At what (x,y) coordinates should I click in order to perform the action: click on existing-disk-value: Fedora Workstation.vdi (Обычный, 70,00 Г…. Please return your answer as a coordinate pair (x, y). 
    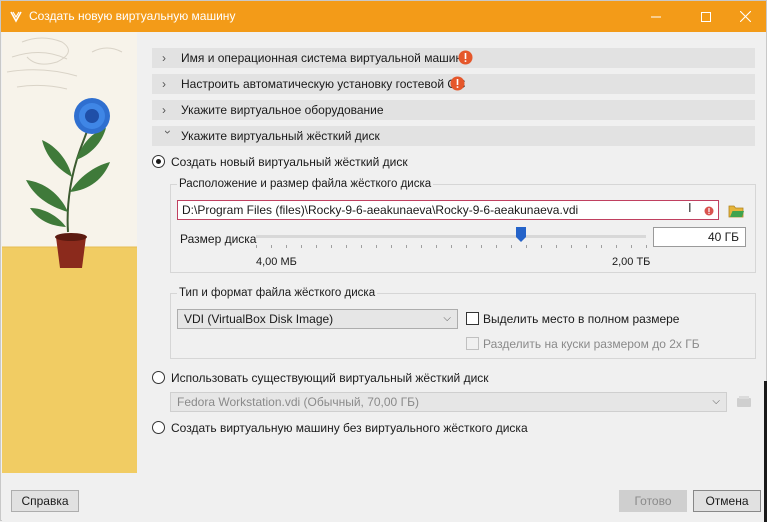
    Looking at the image, I should click on (298, 402).